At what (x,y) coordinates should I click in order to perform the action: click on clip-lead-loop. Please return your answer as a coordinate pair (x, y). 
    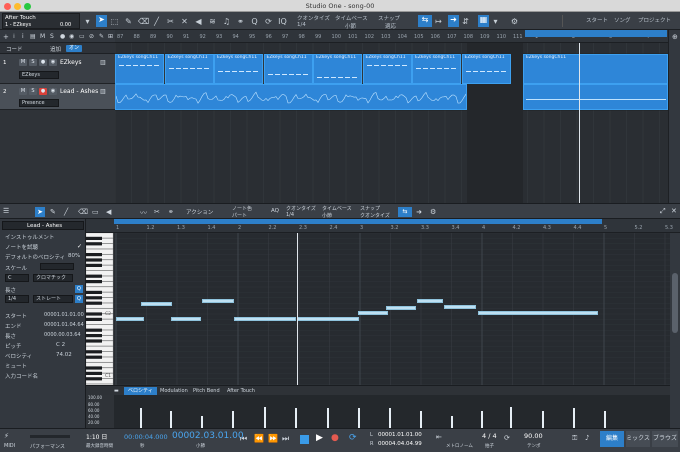
    Looking at the image, I should click on (595, 97).